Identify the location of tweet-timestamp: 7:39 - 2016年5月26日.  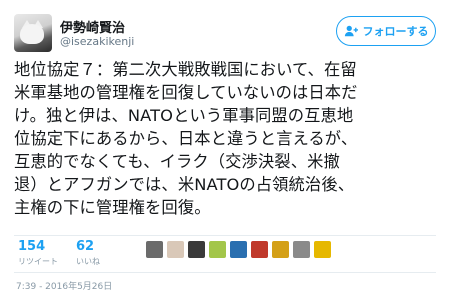
(64, 285).